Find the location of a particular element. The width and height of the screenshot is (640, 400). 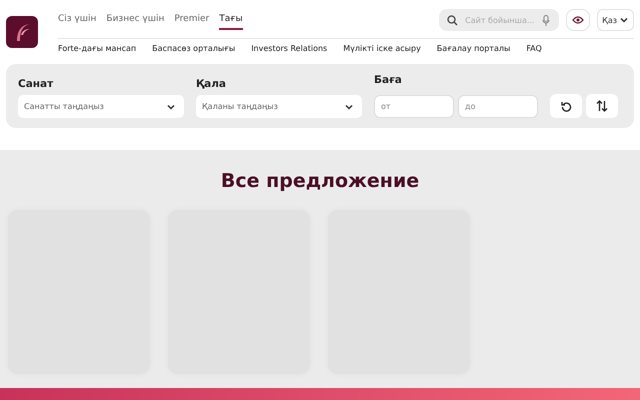

field-label: Санат is located at coordinates (36, 84).